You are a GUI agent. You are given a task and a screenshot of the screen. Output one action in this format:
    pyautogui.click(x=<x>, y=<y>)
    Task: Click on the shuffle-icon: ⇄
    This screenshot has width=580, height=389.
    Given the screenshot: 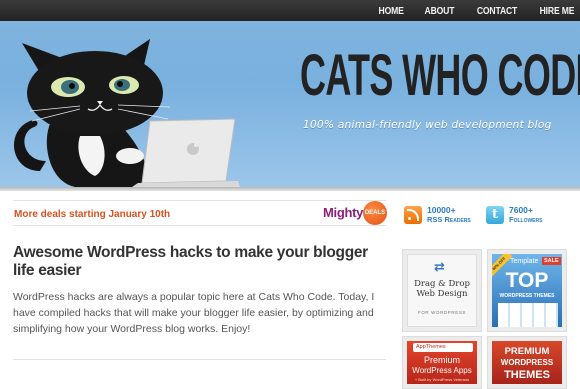 What is the action you would take?
    pyautogui.click(x=439, y=266)
    